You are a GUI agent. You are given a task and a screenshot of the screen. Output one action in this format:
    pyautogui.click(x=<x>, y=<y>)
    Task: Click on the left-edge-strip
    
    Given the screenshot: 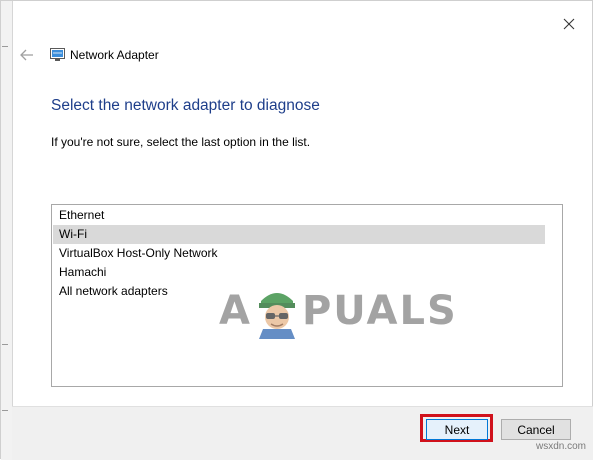 What is the action you would take?
    pyautogui.click(x=7, y=230)
    